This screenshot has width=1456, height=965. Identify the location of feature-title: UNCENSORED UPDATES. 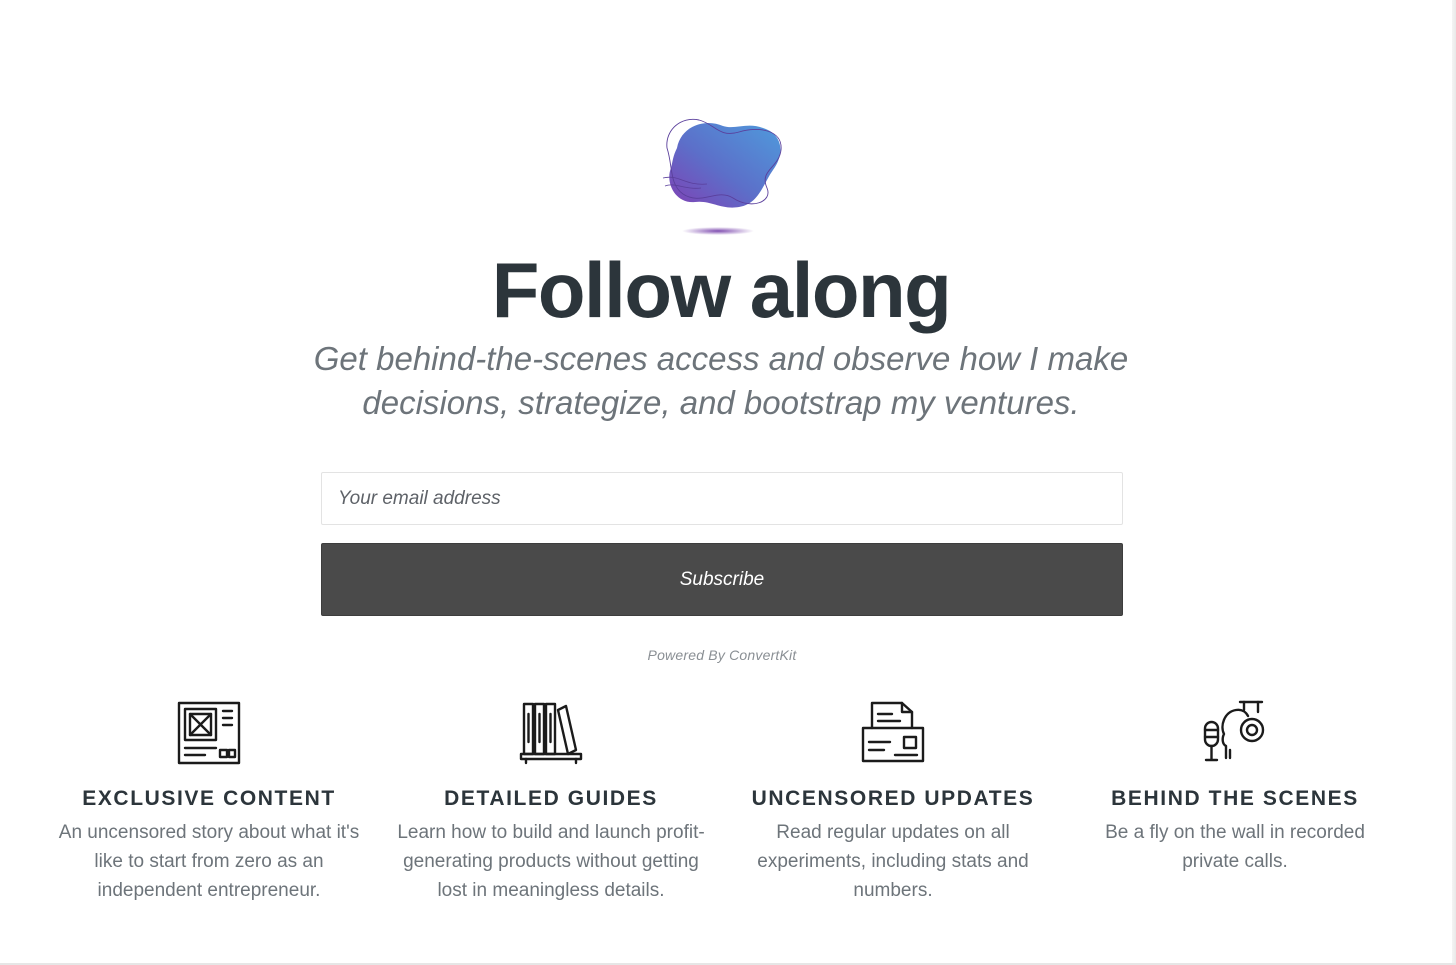
(893, 798).